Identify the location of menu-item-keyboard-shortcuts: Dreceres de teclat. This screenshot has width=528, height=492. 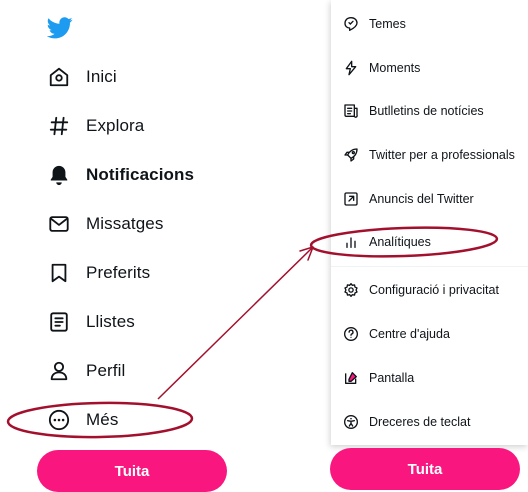
(429, 422).